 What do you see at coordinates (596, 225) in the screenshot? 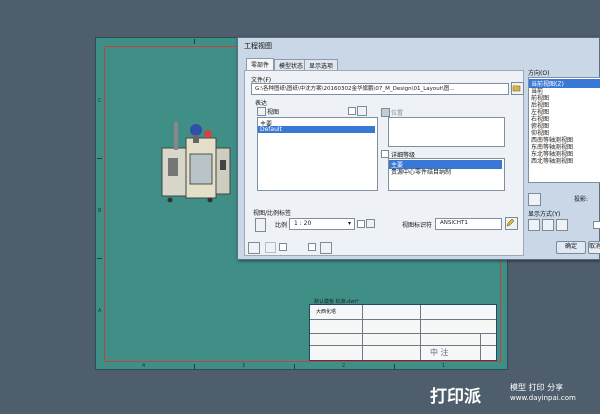
I see `style-option-checkbox` at bounding box center [596, 225].